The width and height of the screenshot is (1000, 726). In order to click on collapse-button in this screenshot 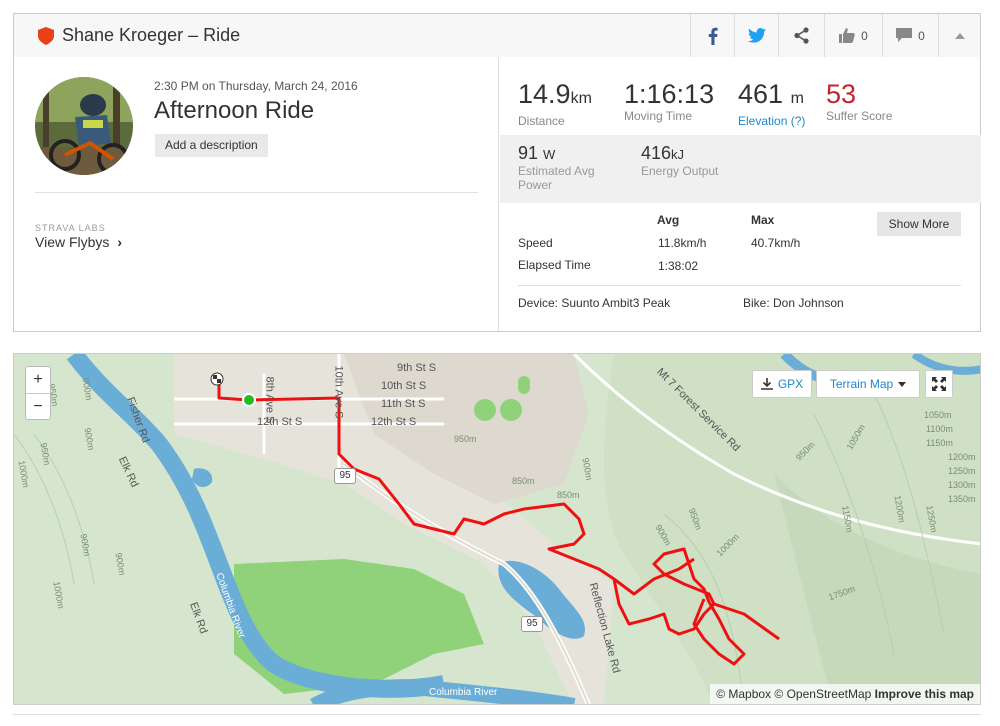, I will do `click(959, 35)`.